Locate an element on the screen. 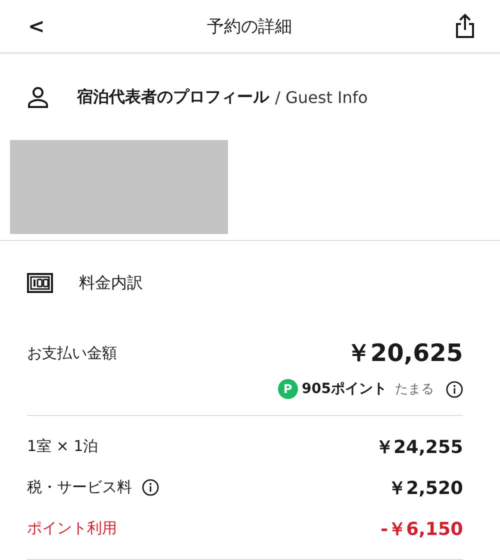 This screenshot has height=560, width=500. section-title: 料金内訳 is located at coordinates (111, 283).